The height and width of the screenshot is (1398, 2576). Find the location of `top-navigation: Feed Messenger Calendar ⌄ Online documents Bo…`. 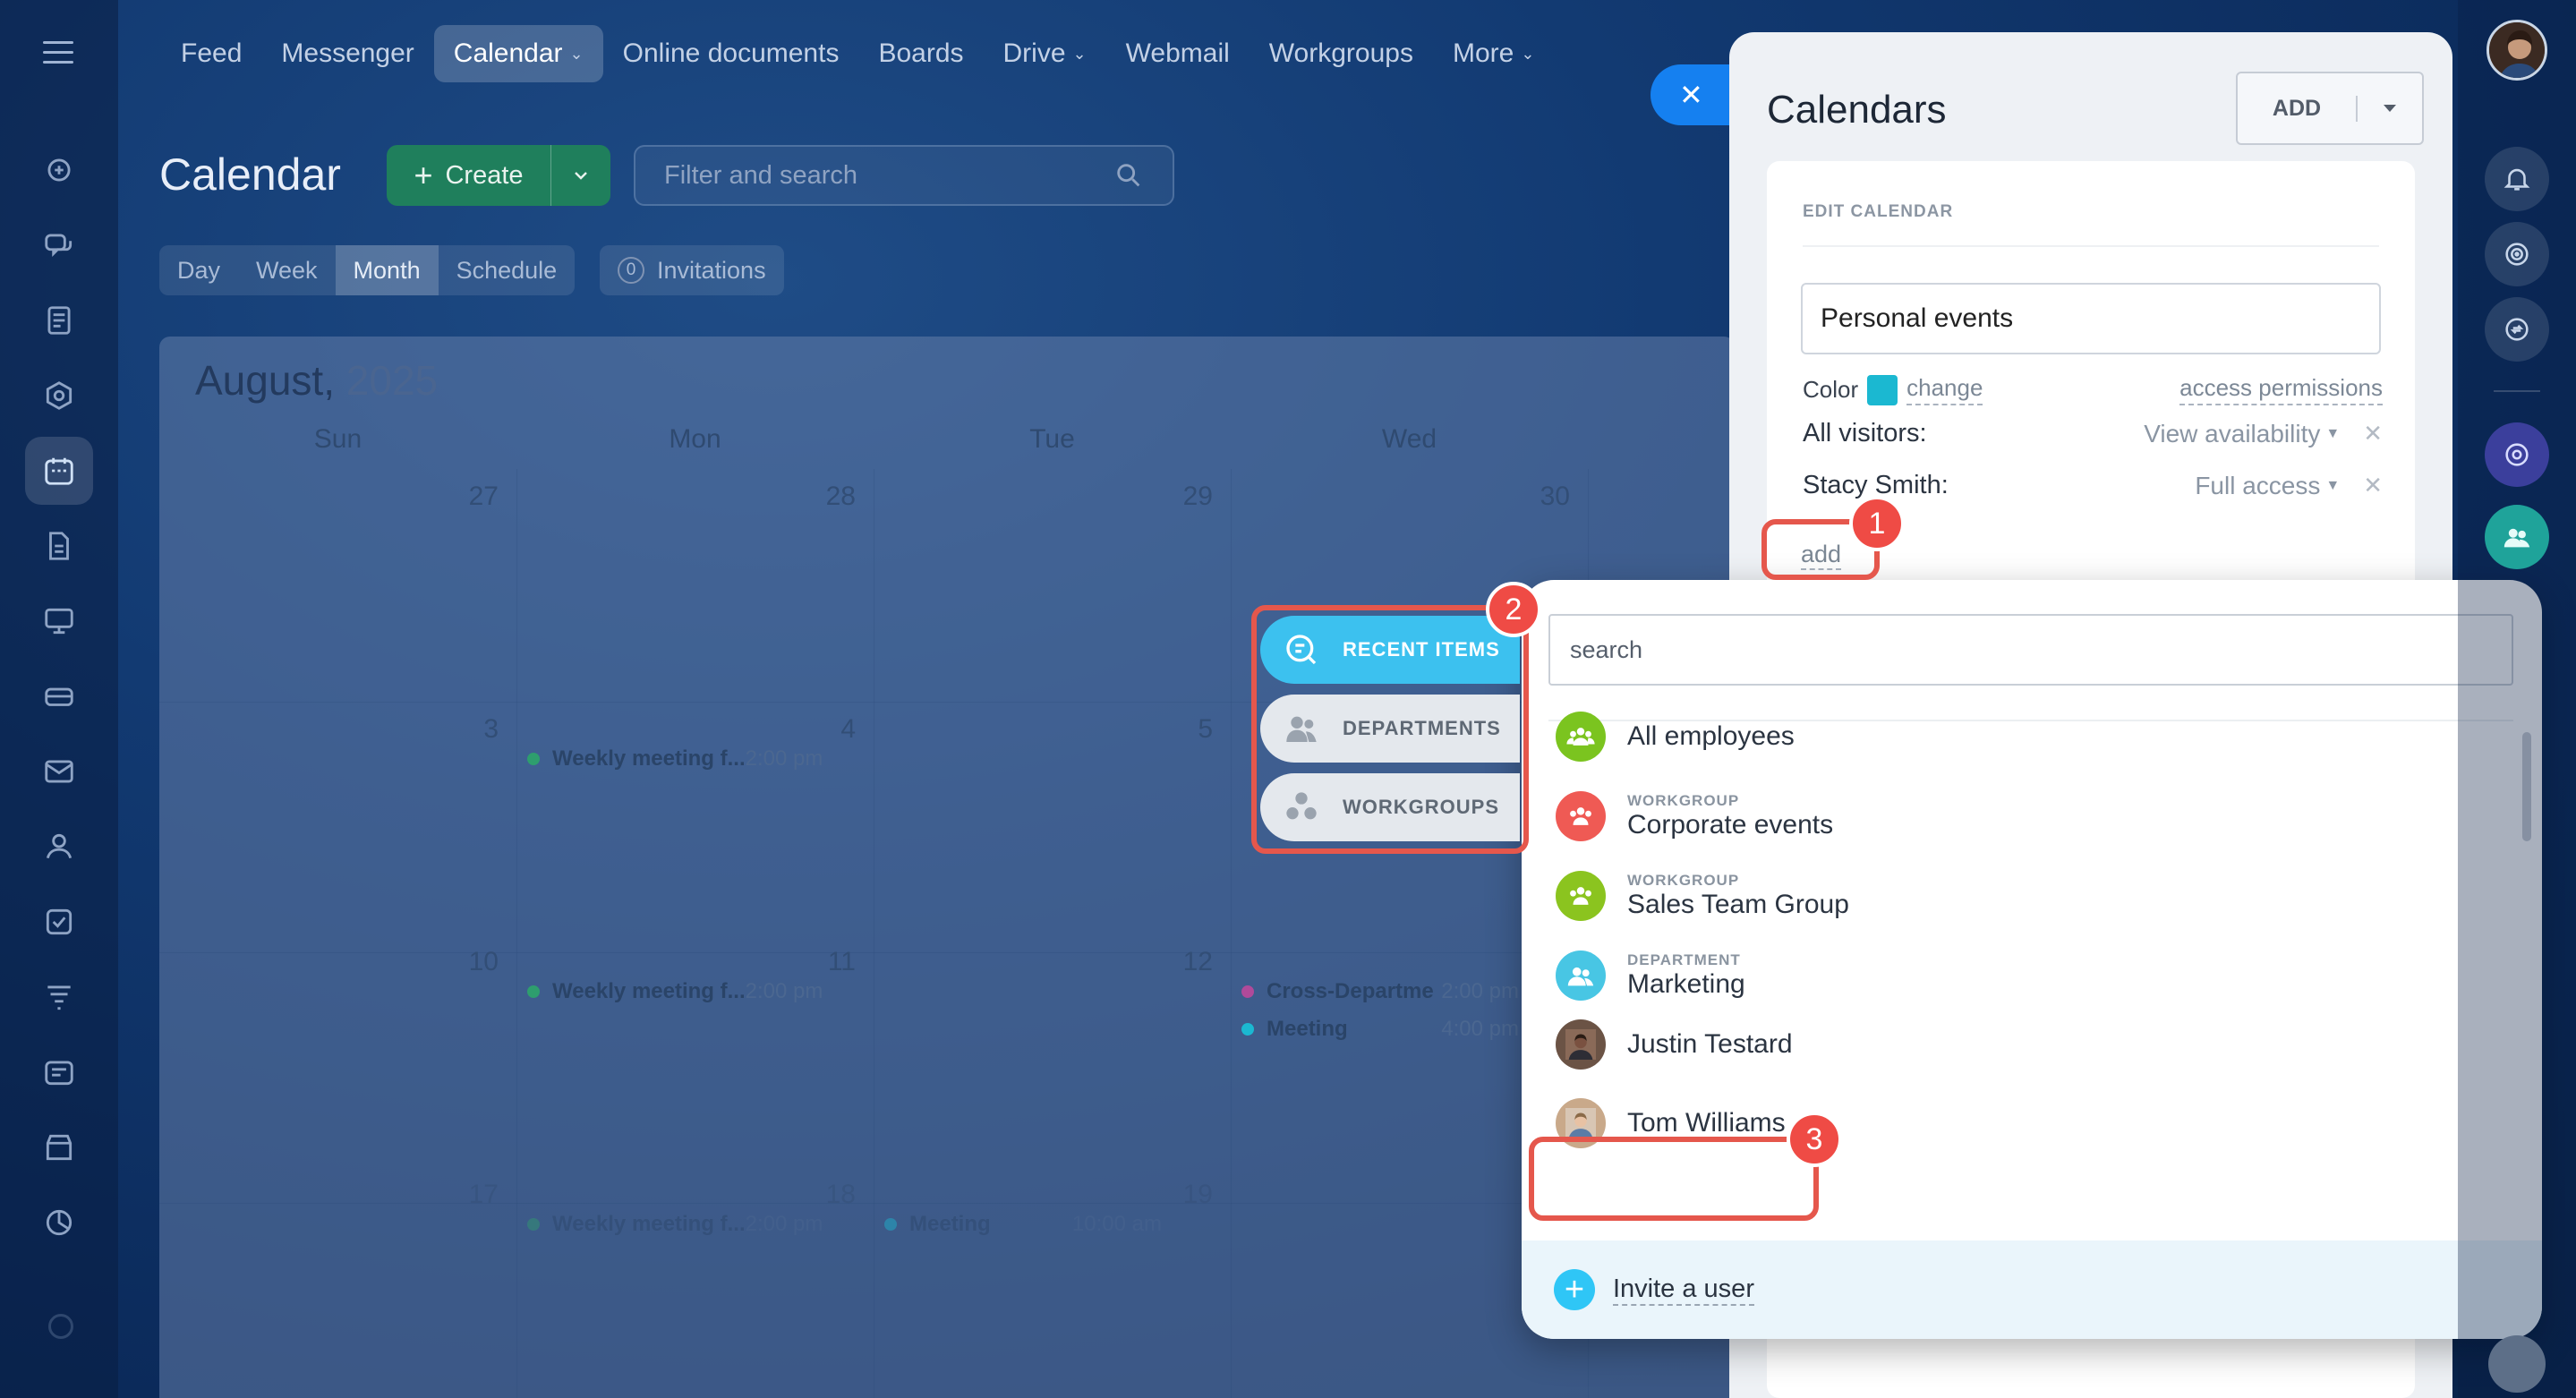

top-navigation: Feed Messenger Calendar ⌄ Online documents Bo… is located at coordinates (857, 54).